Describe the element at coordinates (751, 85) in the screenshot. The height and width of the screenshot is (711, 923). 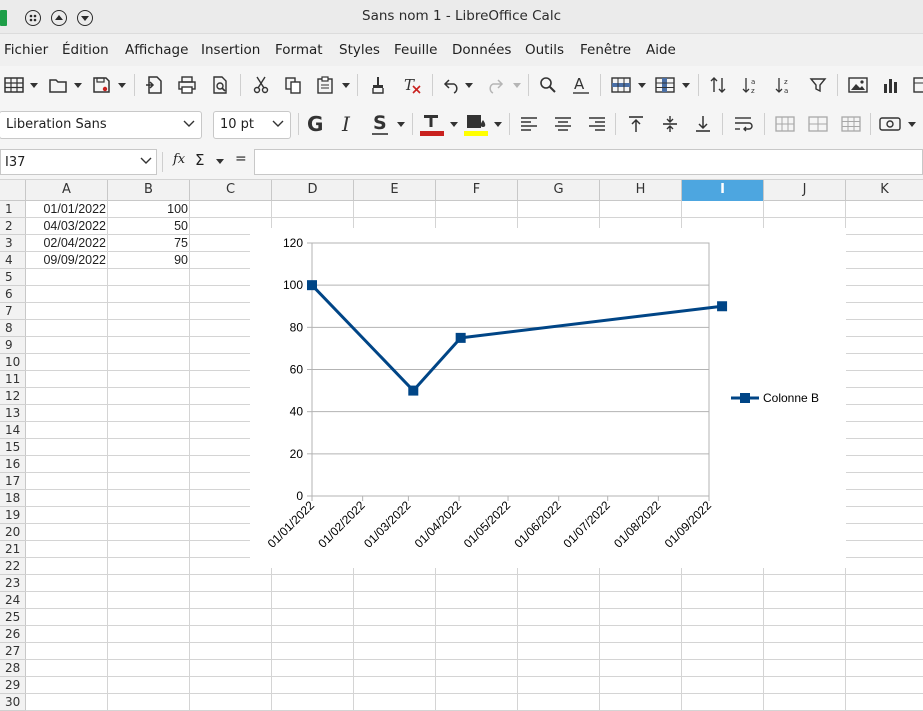
I see `sort-ascending-button: az` at that location.